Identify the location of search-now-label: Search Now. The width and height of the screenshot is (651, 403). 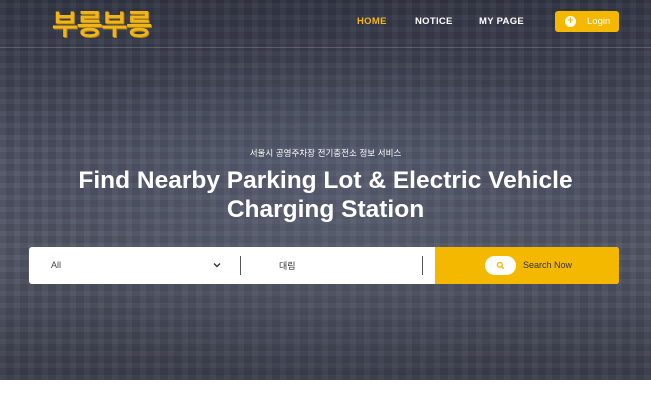
(548, 265).